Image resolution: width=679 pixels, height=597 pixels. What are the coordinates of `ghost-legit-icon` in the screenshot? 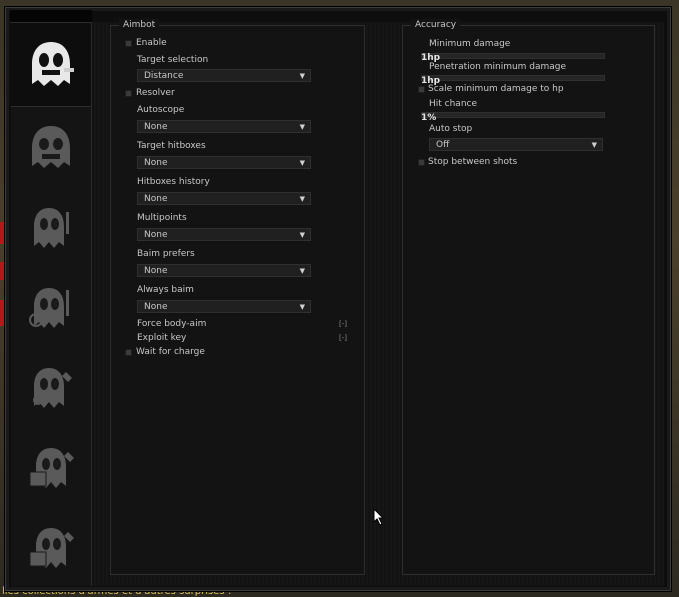 It's located at (51, 228).